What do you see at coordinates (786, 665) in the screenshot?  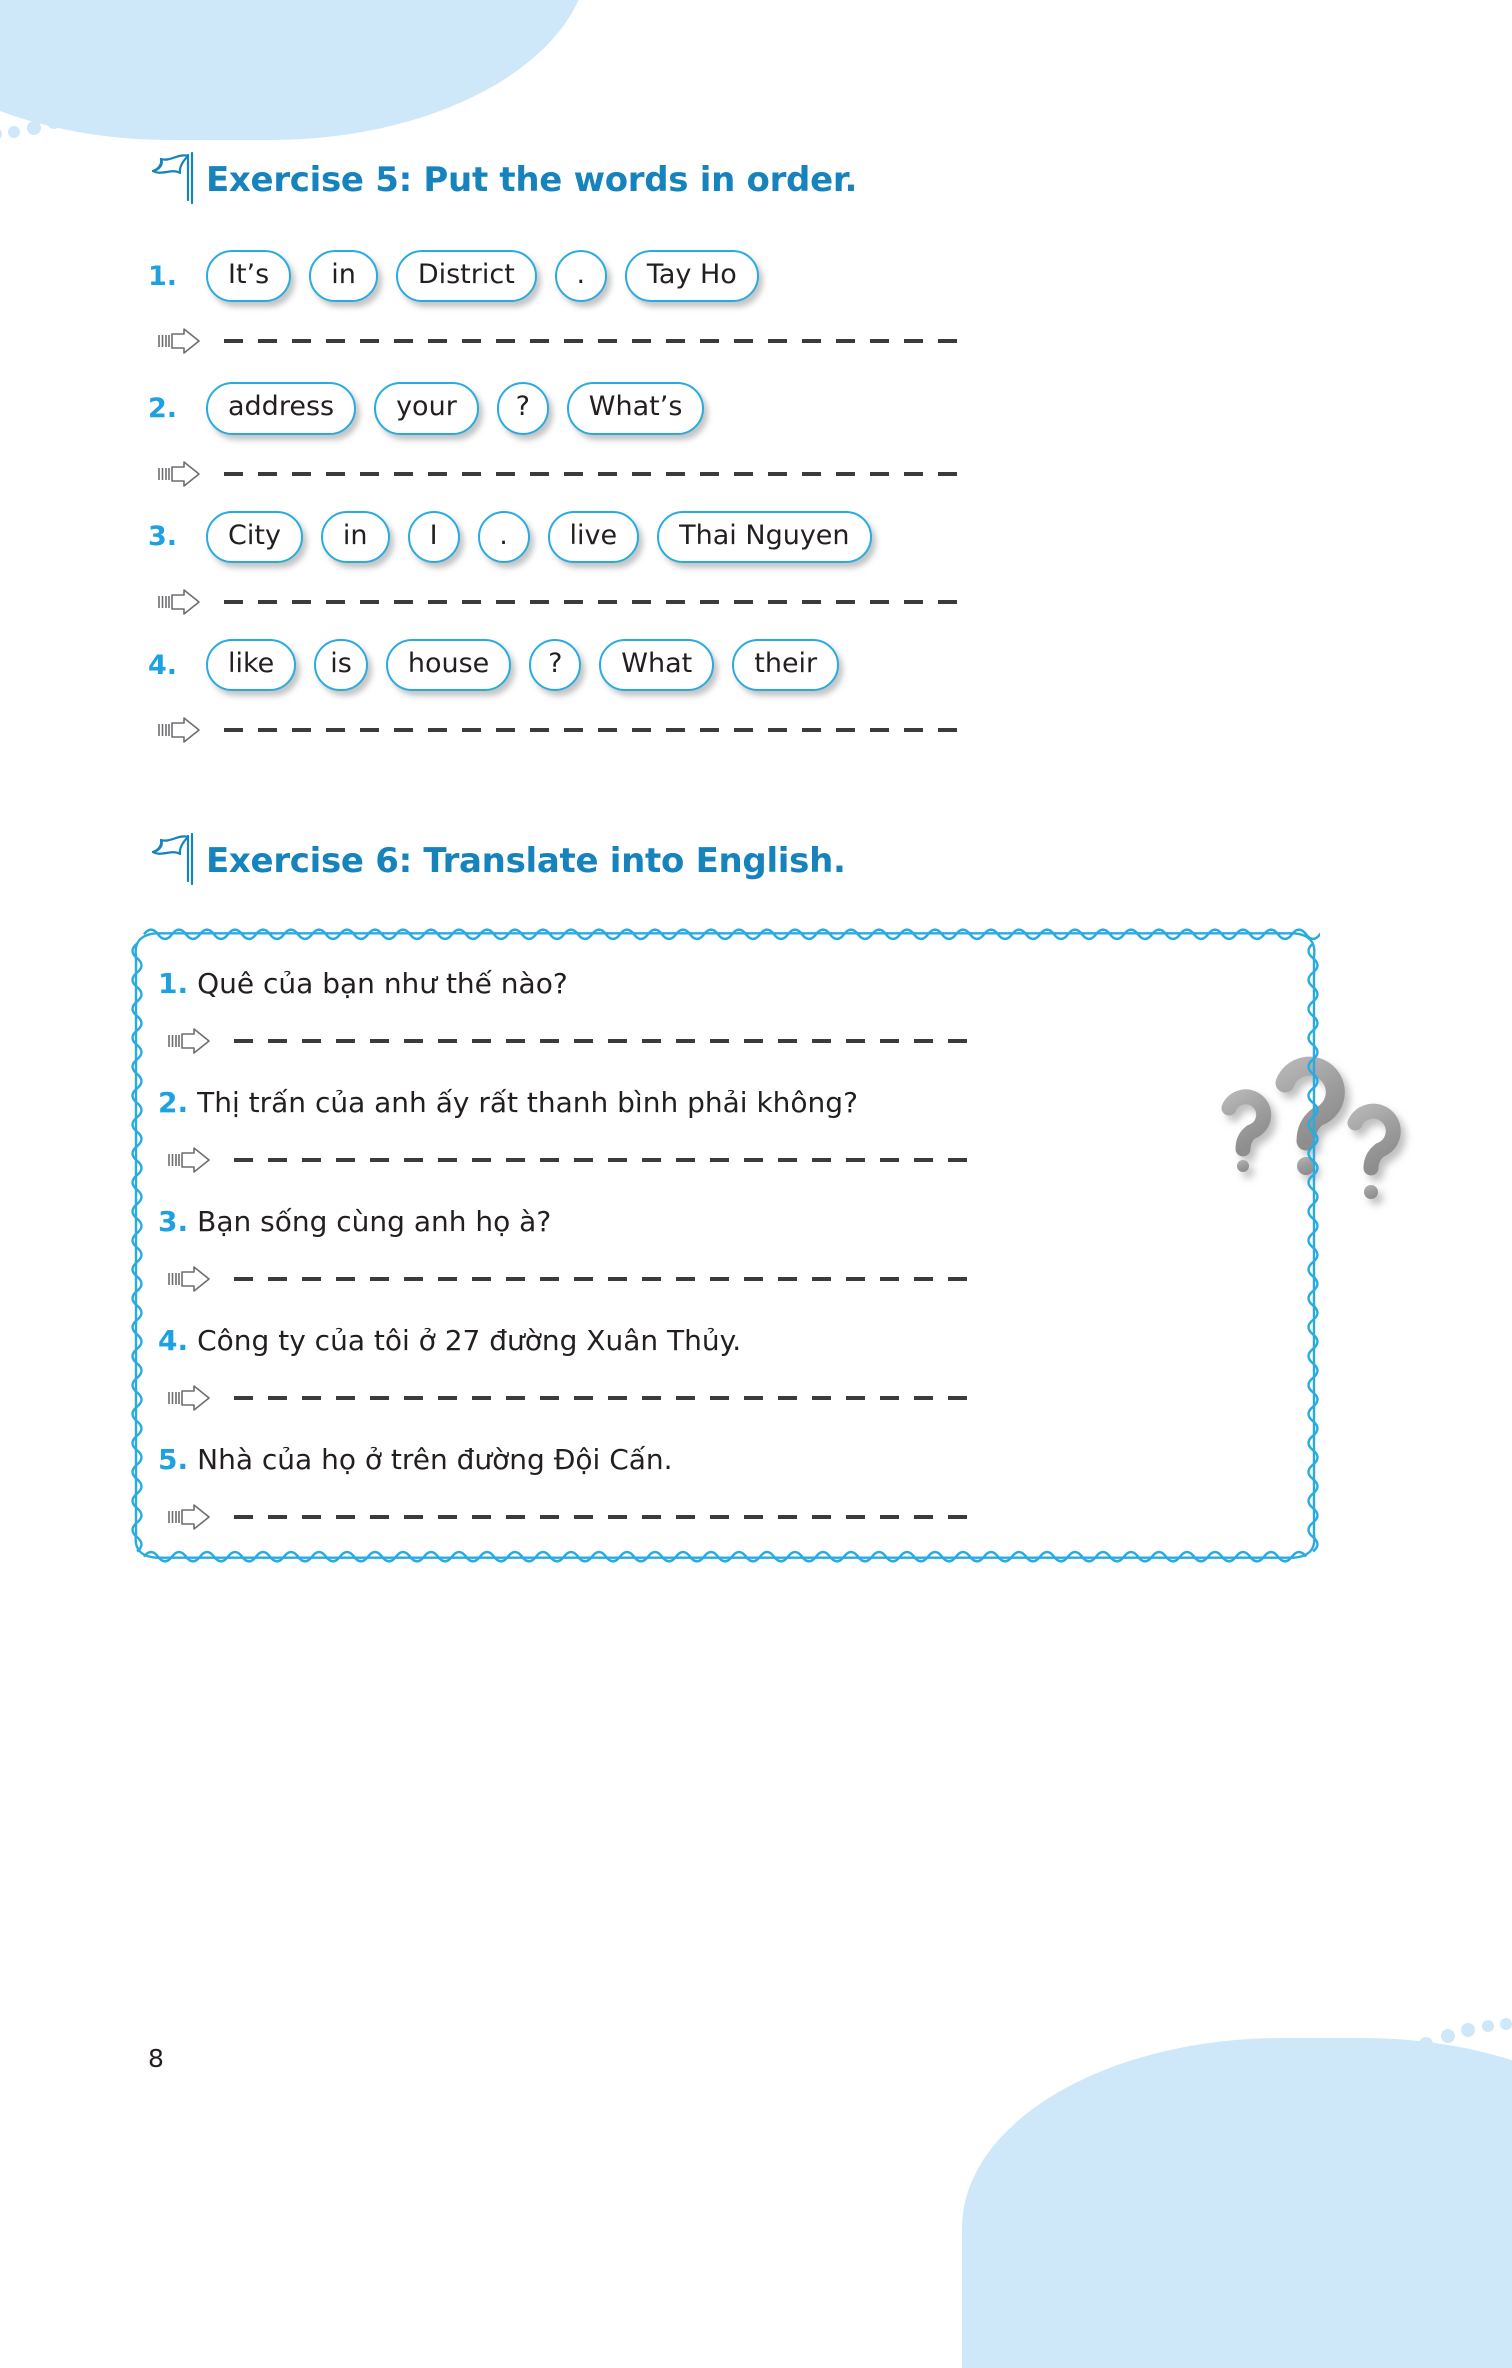 I see `word-chip: their` at bounding box center [786, 665].